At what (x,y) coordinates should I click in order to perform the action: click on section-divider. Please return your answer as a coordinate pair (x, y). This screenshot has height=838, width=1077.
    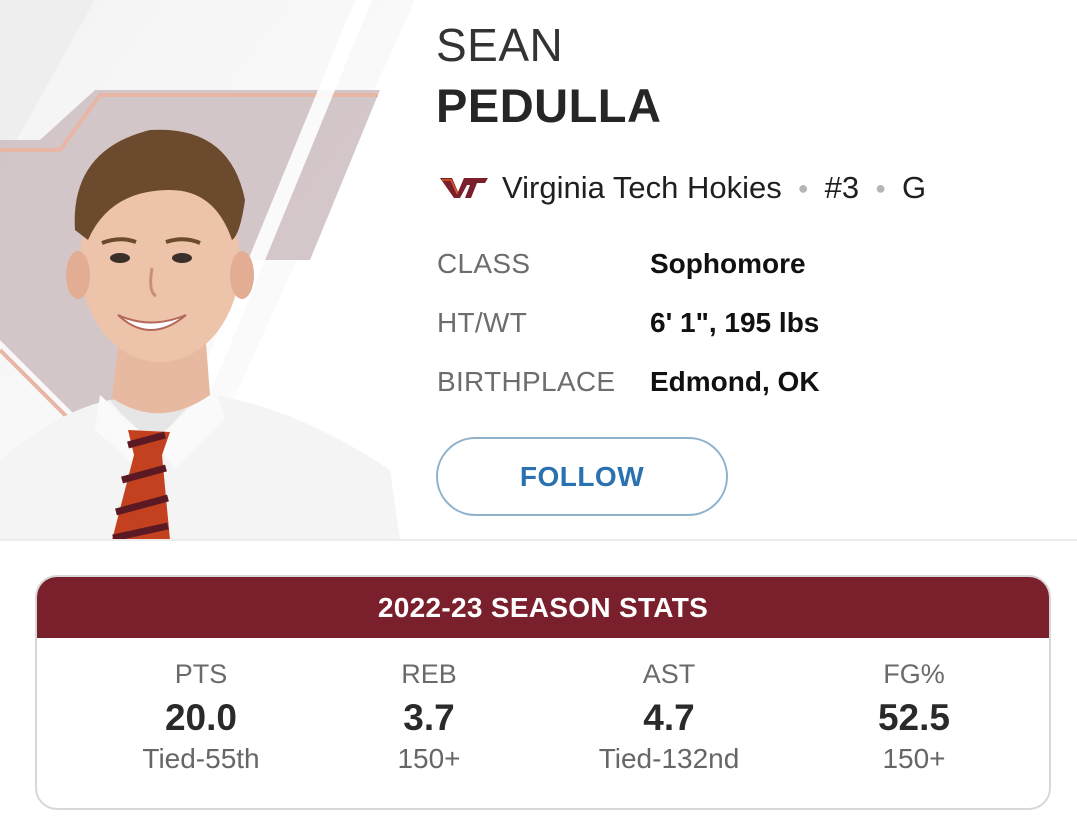
    Looking at the image, I should click on (538, 540).